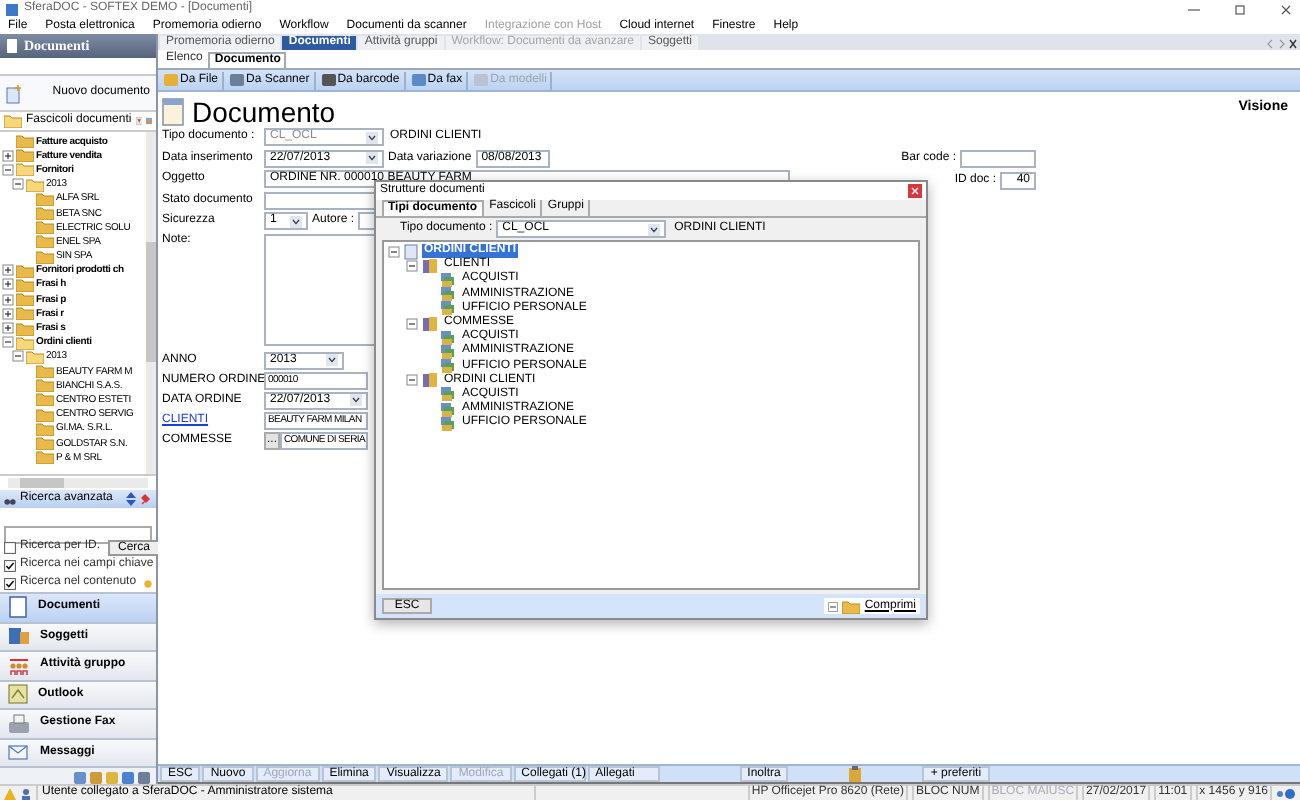 The height and width of the screenshot is (800, 1300). What do you see at coordinates (1194, 9) in the screenshot?
I see `minimize-icon` at bounding box center [1194, 9].